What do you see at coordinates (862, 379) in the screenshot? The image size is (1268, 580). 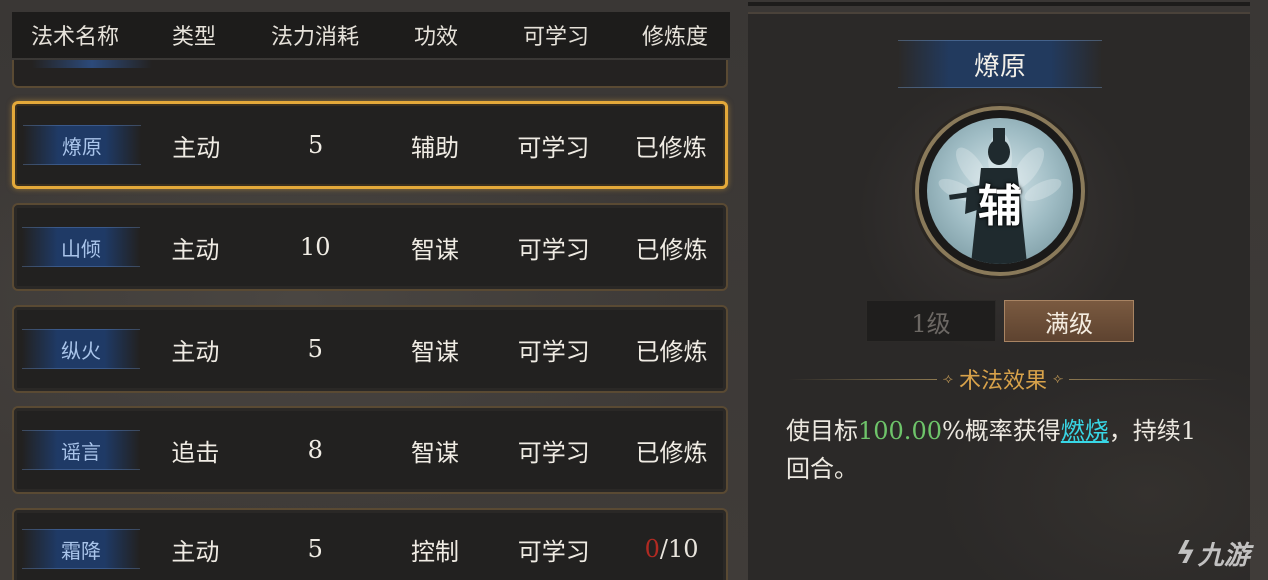 I see `divider-left` at bounding box center [862, 379].